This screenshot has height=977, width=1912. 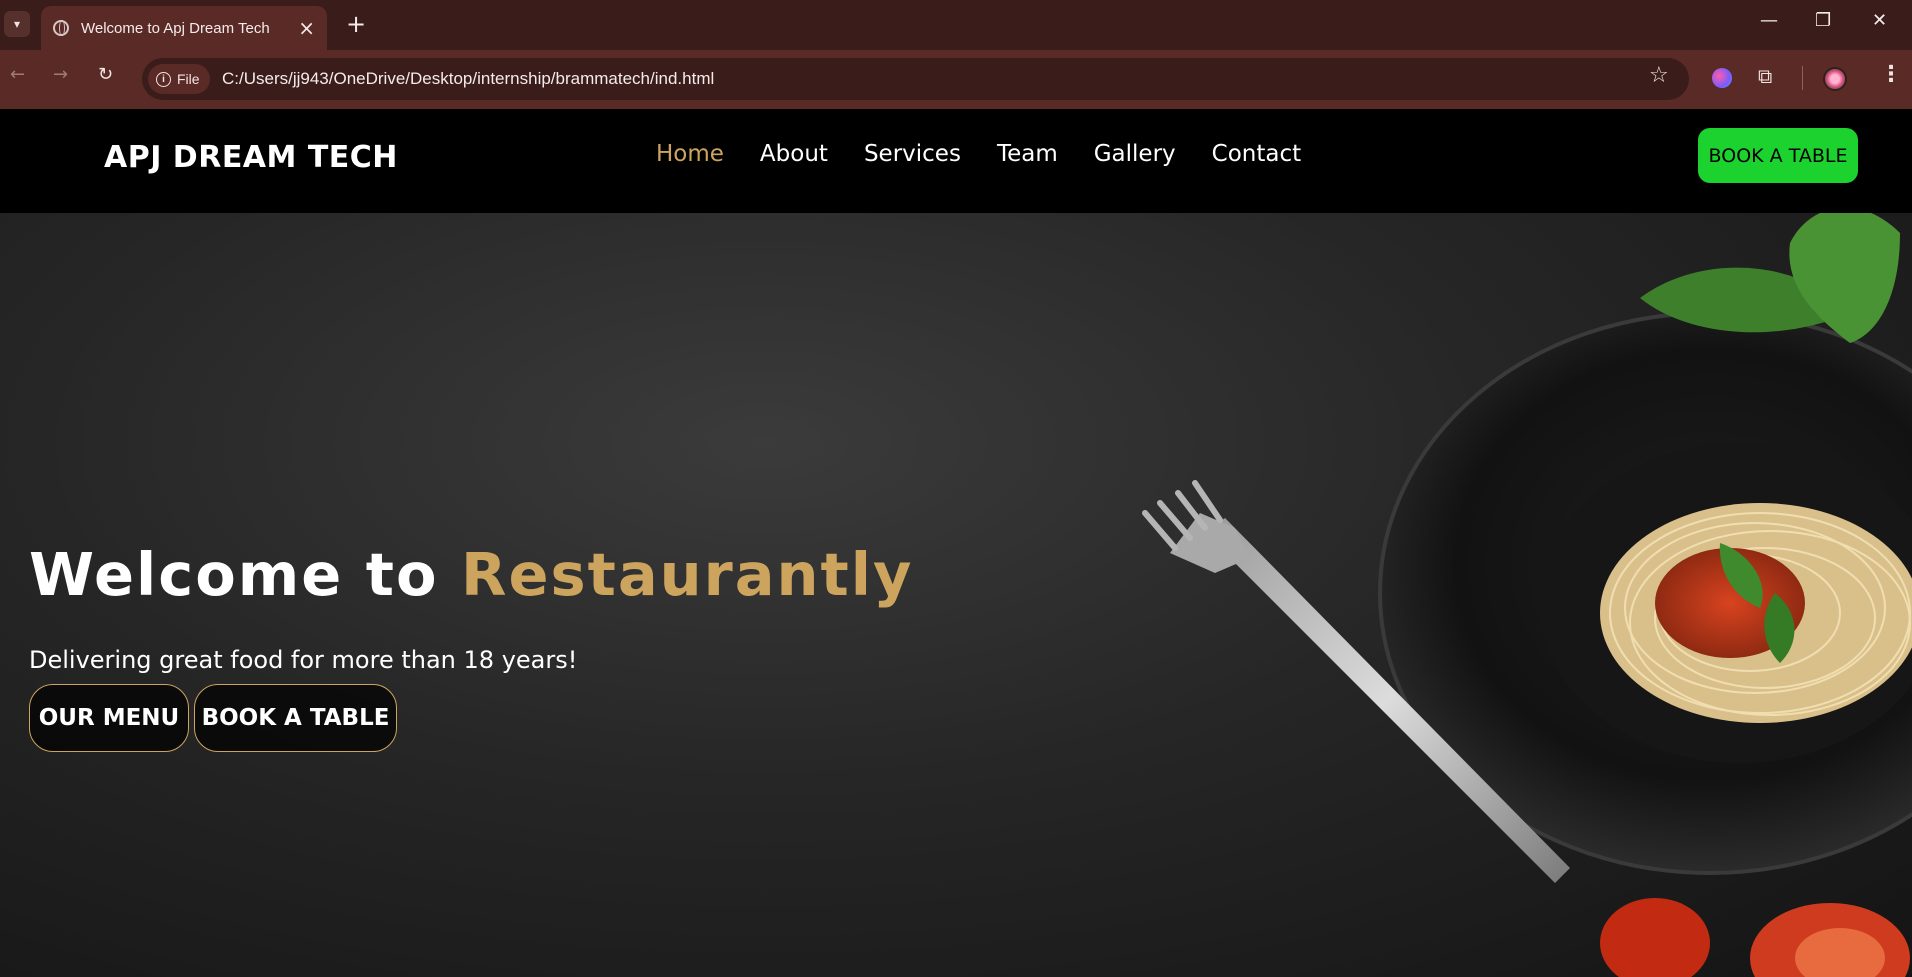 I want to click on bookmark-star-icon: ☆, so click(x=1659, y=76).